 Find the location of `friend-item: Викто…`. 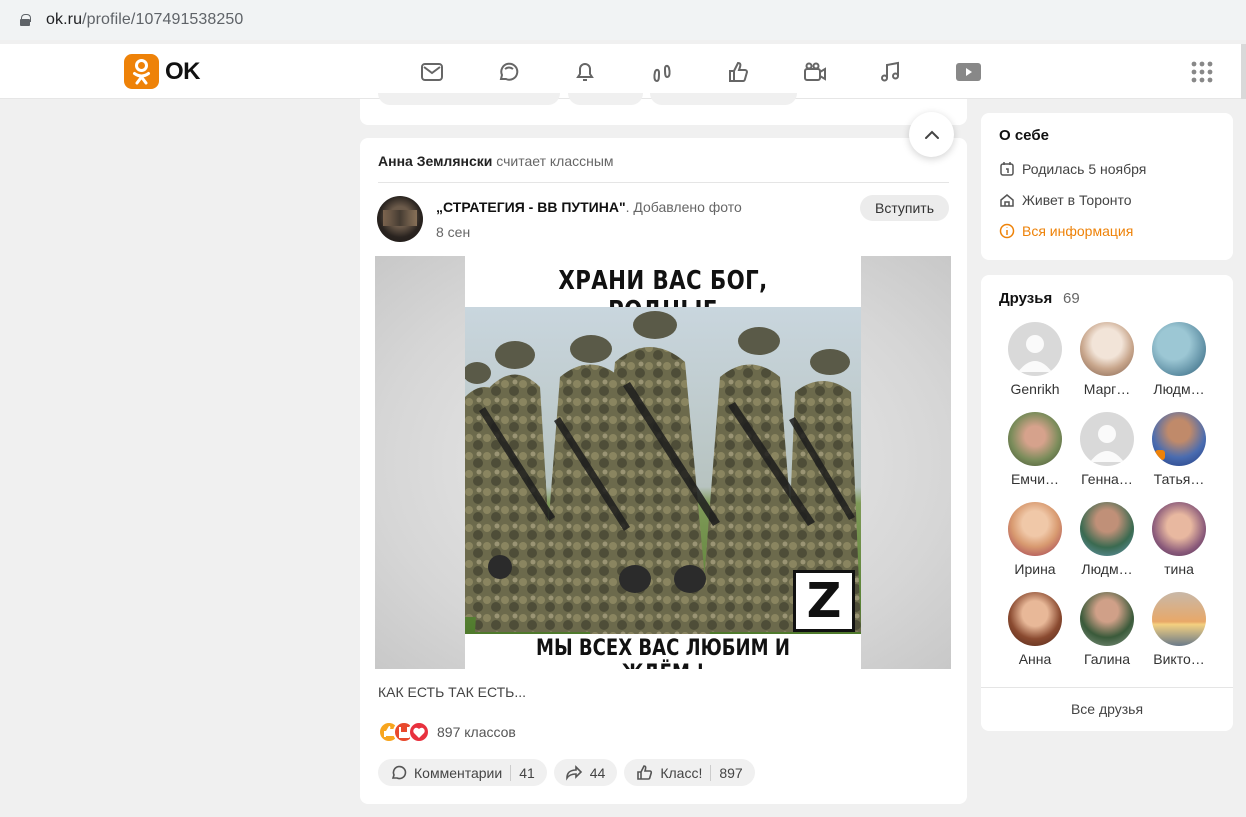

friend-item: Викто… is located at coordinates (1179, 629).